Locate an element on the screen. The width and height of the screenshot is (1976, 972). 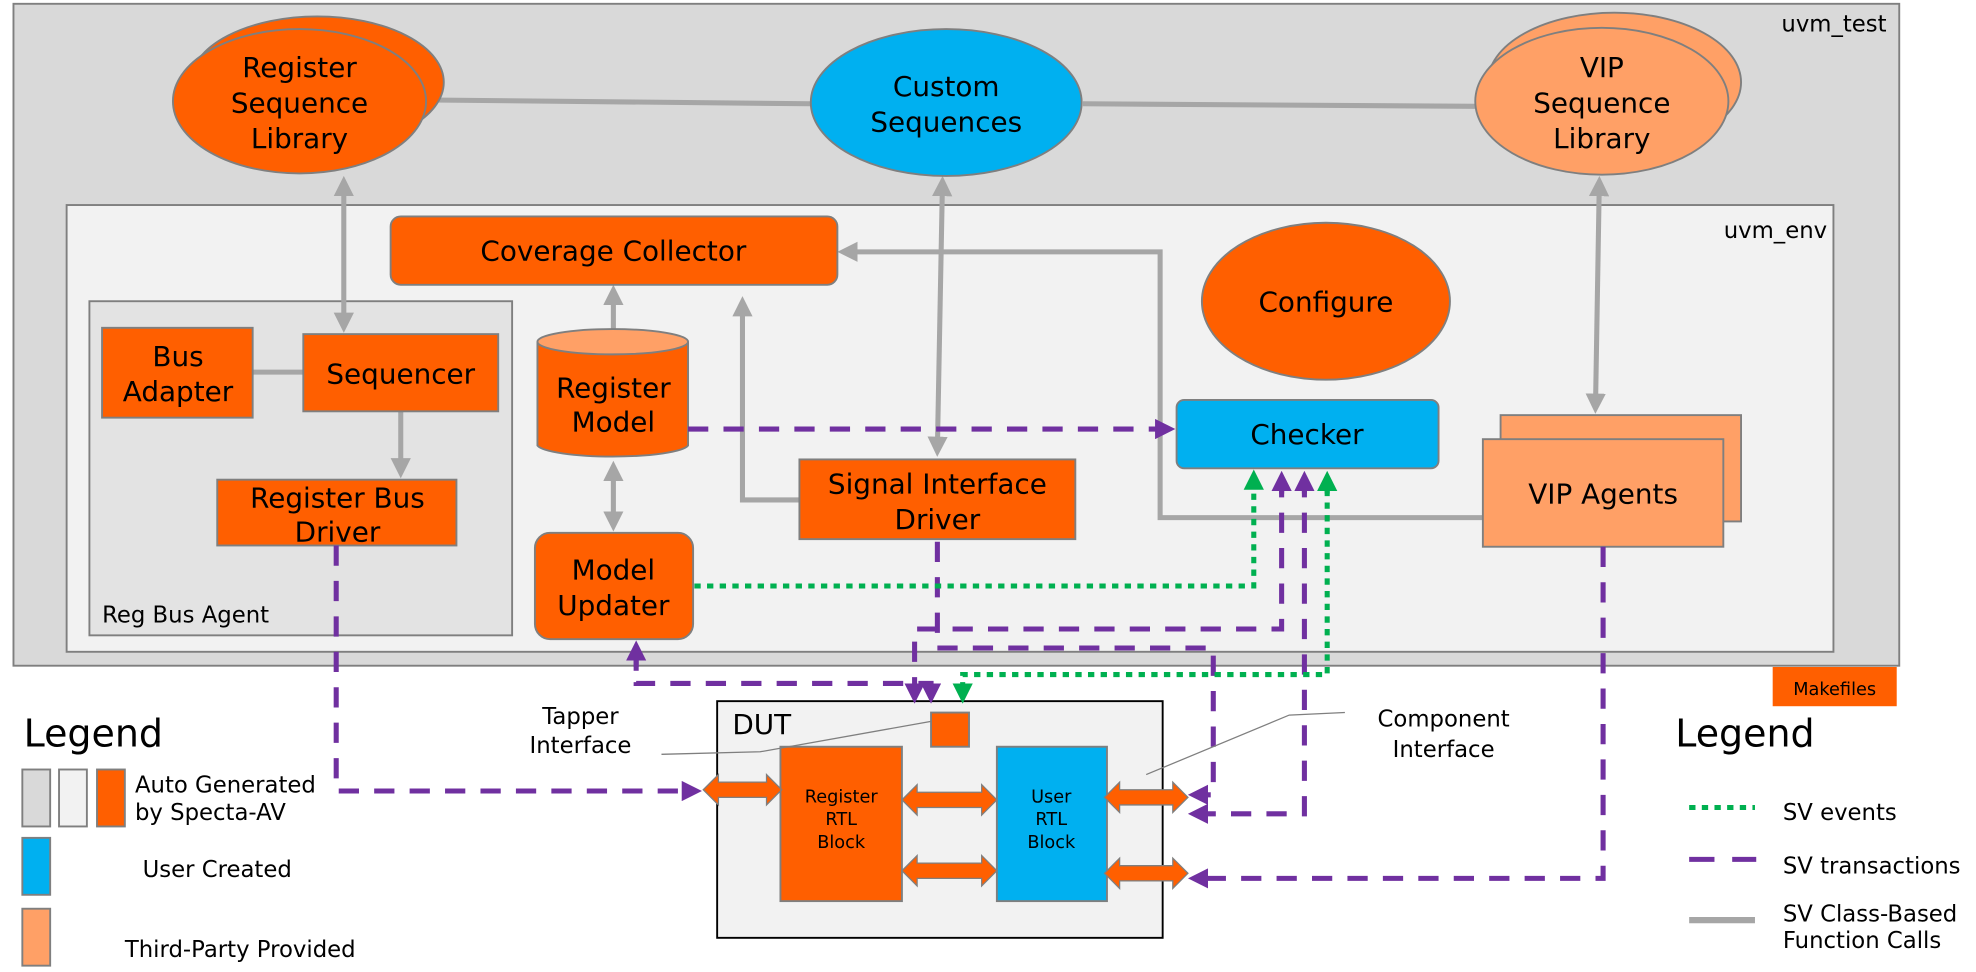
label: VIP is located at coordinates (1602, 67).